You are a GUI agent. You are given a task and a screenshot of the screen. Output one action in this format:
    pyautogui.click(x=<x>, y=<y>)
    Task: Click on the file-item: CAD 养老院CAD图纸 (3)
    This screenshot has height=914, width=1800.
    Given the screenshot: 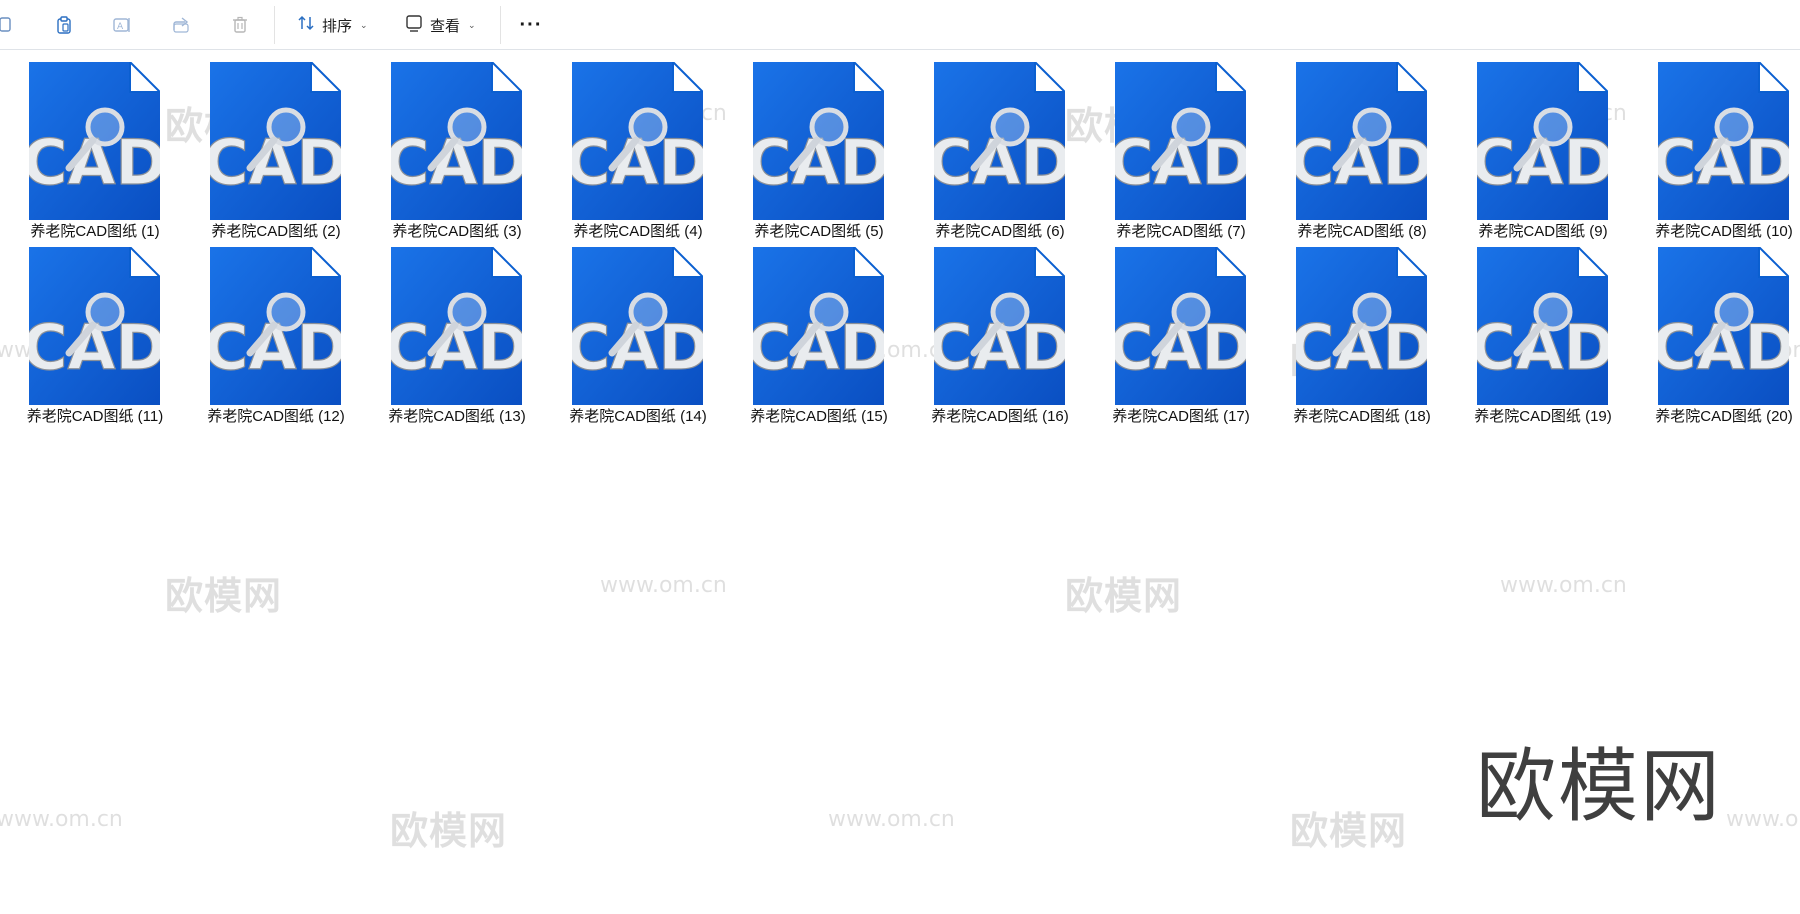 What is the action you would take?
    pyautogui.click(x=442, y=154)
    